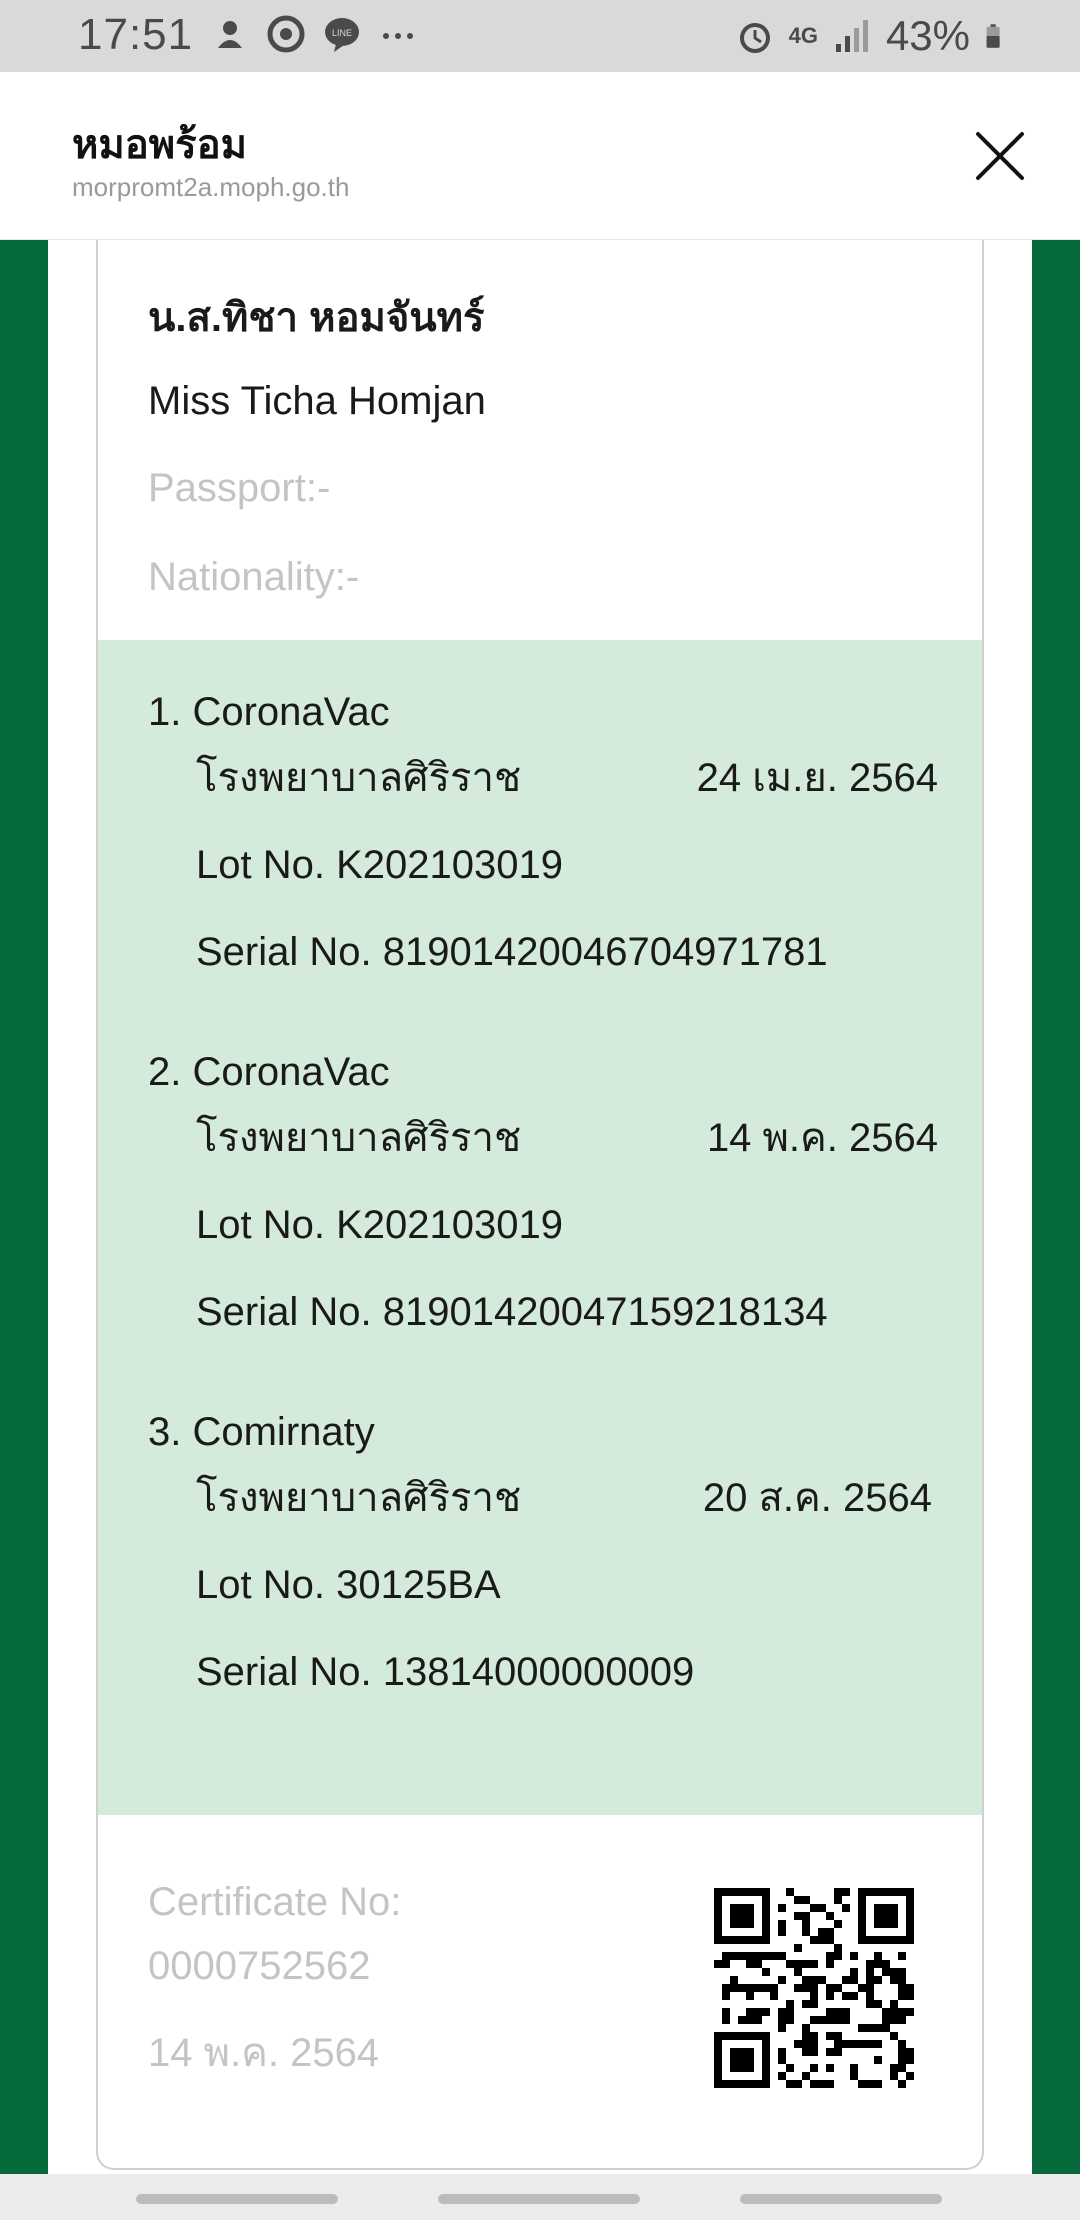 Image resolution: width=1080 pixels, height=2220 pixels. Describe the element at coordinates (567, 778) in the screenshot. I see `dose-hospital-row: โรงพยาบาลศิริราช 24 เม.ย. 2564` at that location.